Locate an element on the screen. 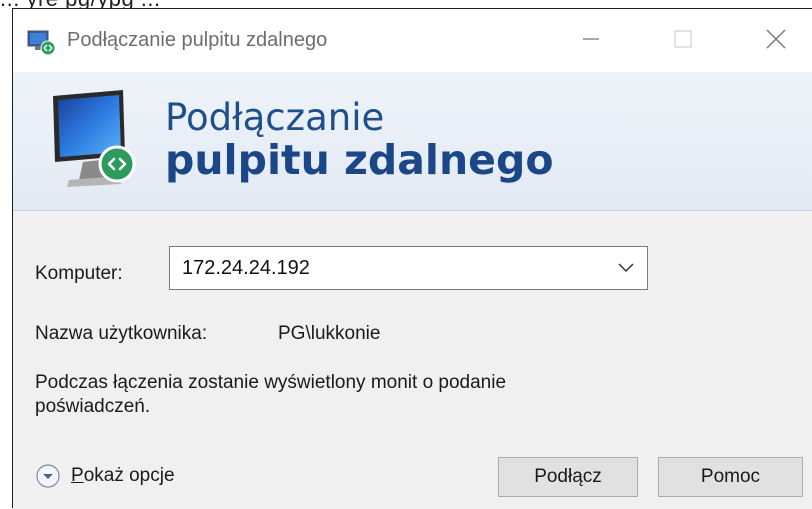  computer-label: Komputer: is located at coordinates (79, 273).